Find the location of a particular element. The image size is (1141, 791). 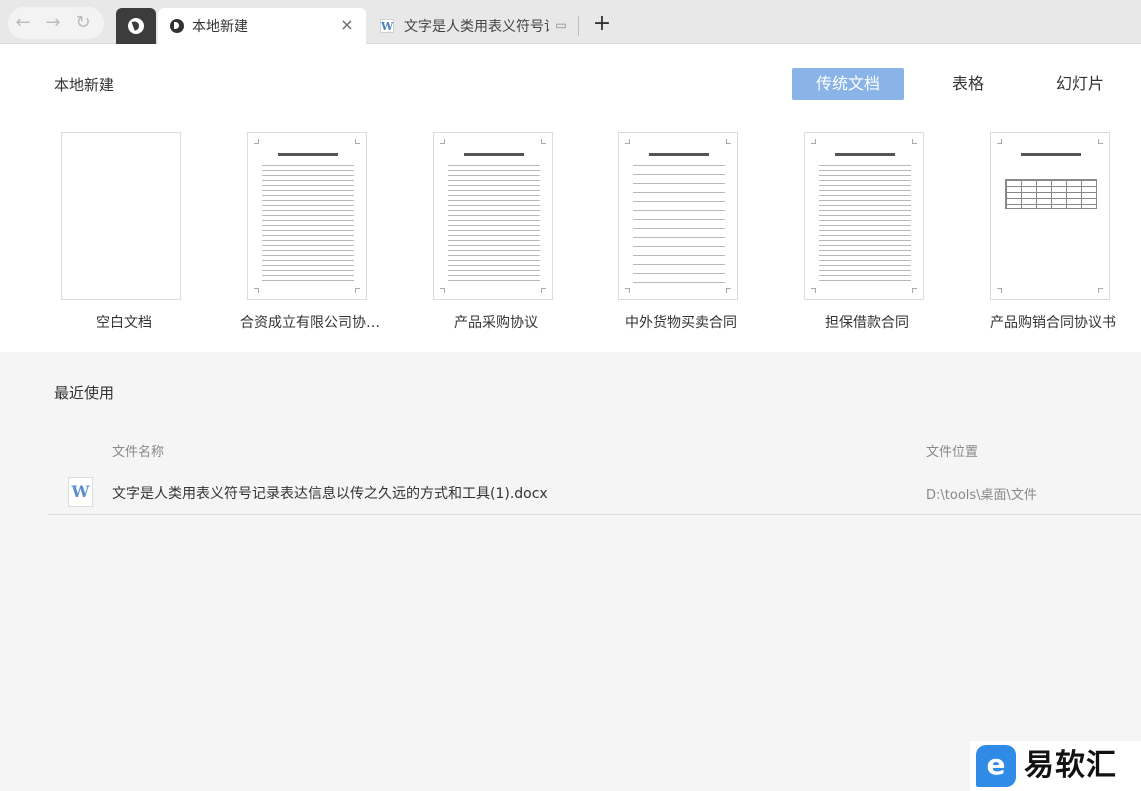

file-location: D:\tools\桌面\文件 is located at coordinates (981, 495).